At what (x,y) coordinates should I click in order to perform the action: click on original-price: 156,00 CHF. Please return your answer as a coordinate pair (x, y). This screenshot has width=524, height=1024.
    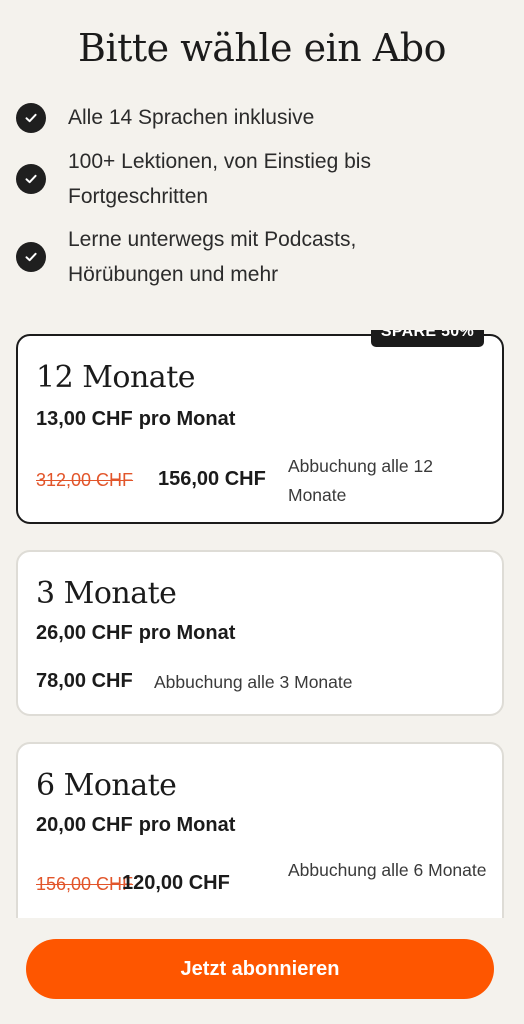
    Looking at the image, I should click on (85, 884).